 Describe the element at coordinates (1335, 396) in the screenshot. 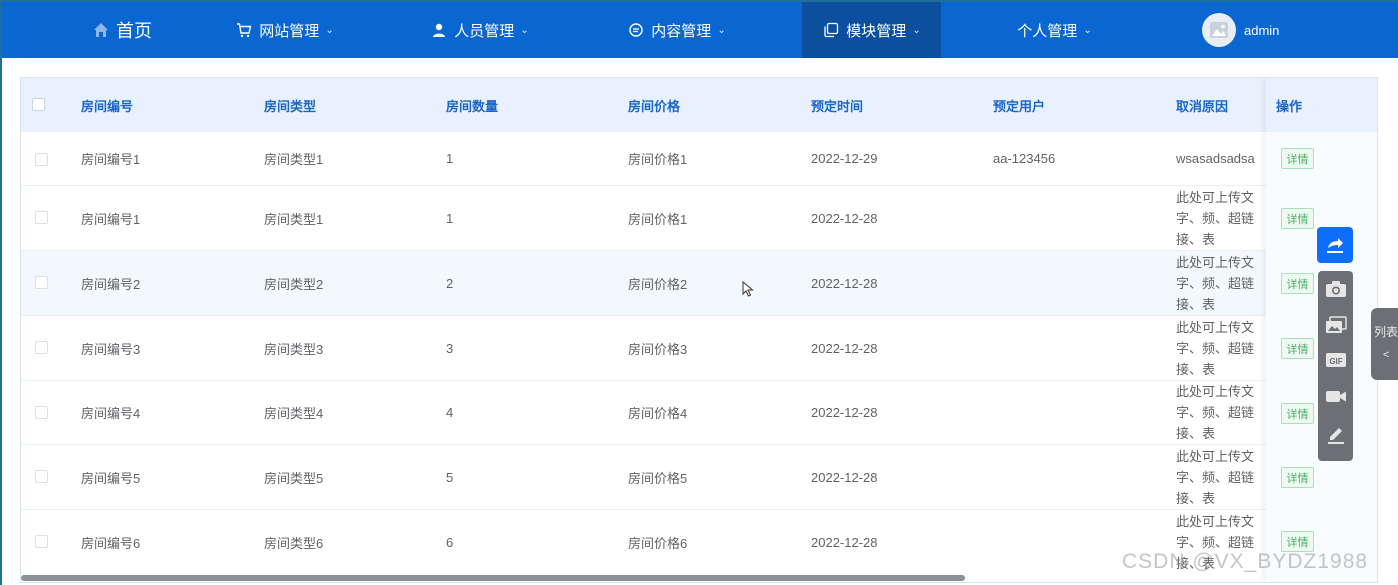

I see `video-icon` at that location.